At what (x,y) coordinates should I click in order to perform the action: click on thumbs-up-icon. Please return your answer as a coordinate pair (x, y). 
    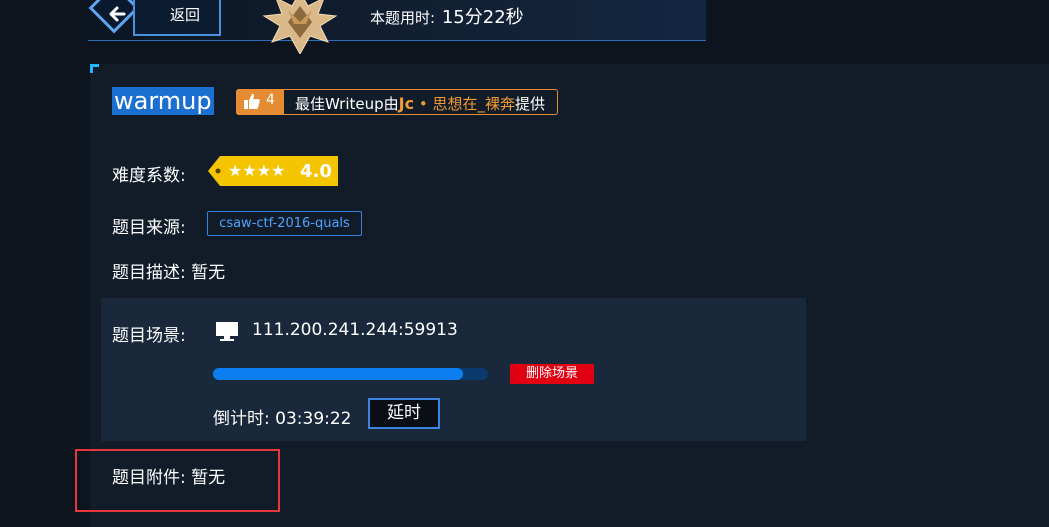
    Looking at the image, I should click on (252, 101).